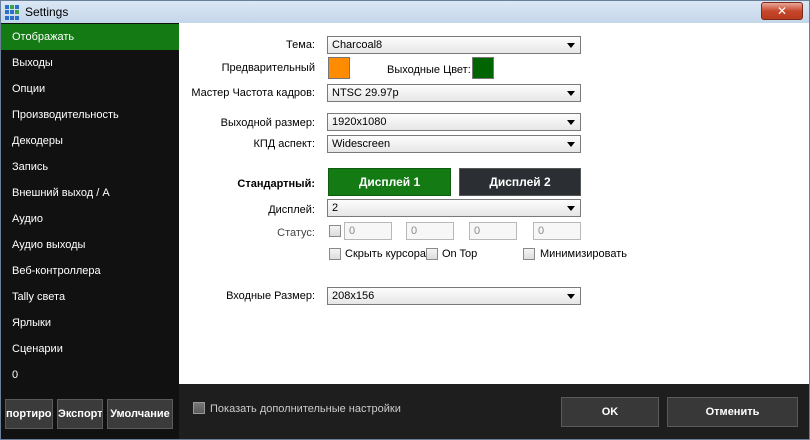 The image size is (810, 440). What do you see at coordinates (80, 414) in the screenshot?
I see `export-button: Экспорт` at bounding box center [80, 414].